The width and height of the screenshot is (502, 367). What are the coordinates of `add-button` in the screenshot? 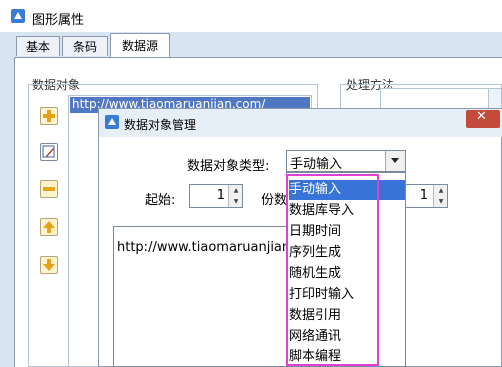 It's located at (49, 116).